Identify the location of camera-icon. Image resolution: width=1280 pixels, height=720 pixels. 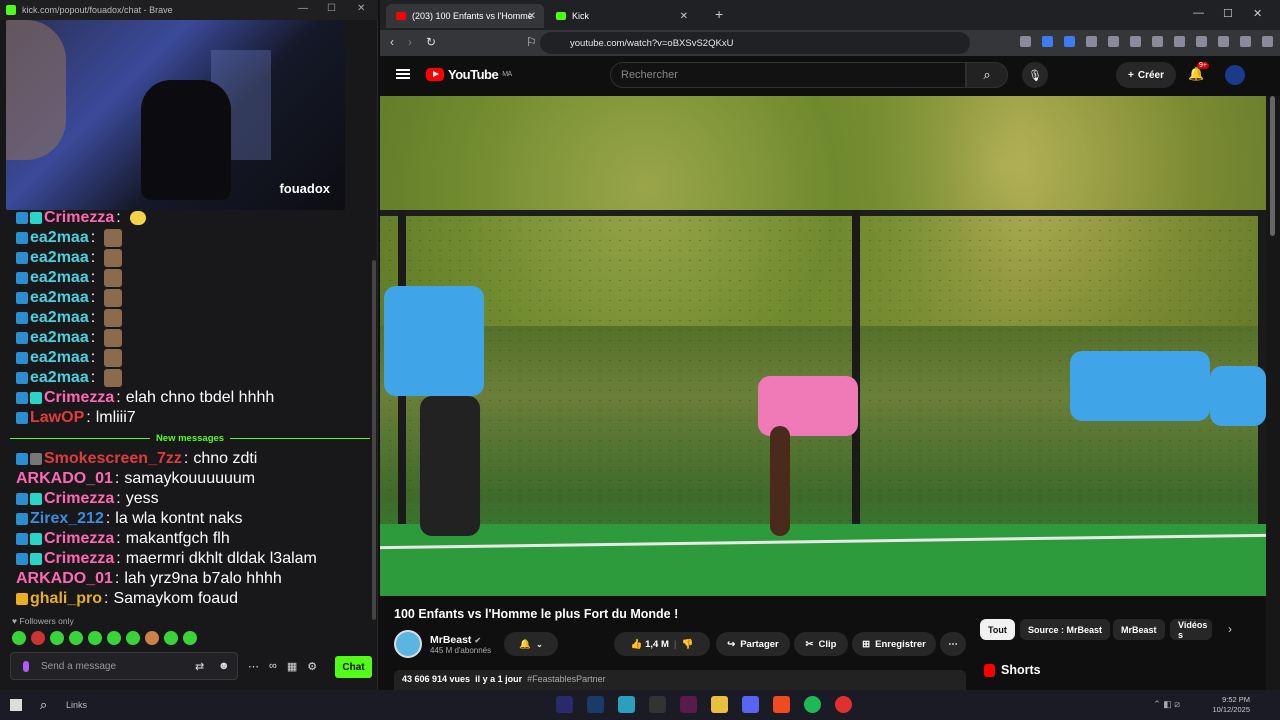
(657, 704).